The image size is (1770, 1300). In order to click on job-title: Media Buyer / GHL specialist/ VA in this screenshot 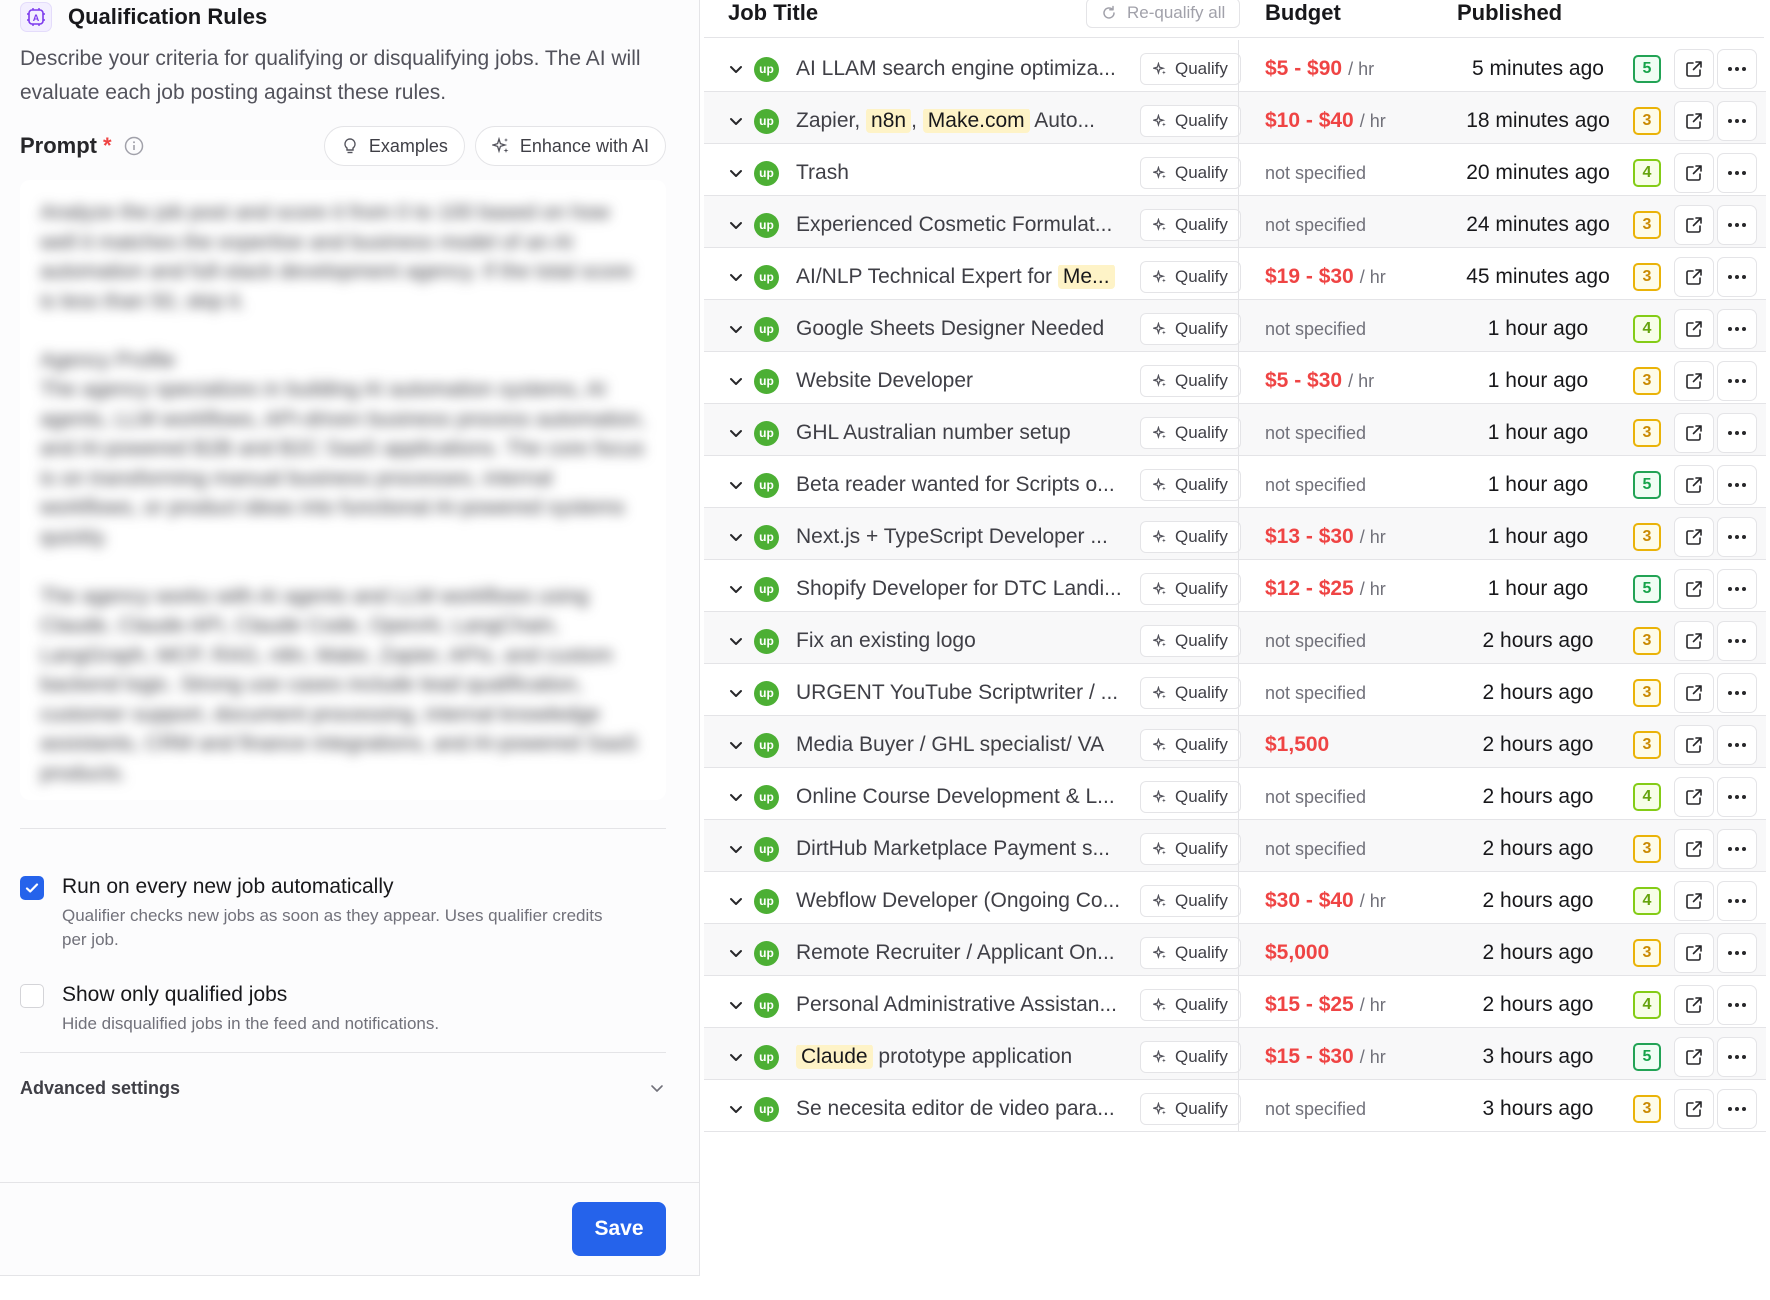, I will do `click(961, 745)`.